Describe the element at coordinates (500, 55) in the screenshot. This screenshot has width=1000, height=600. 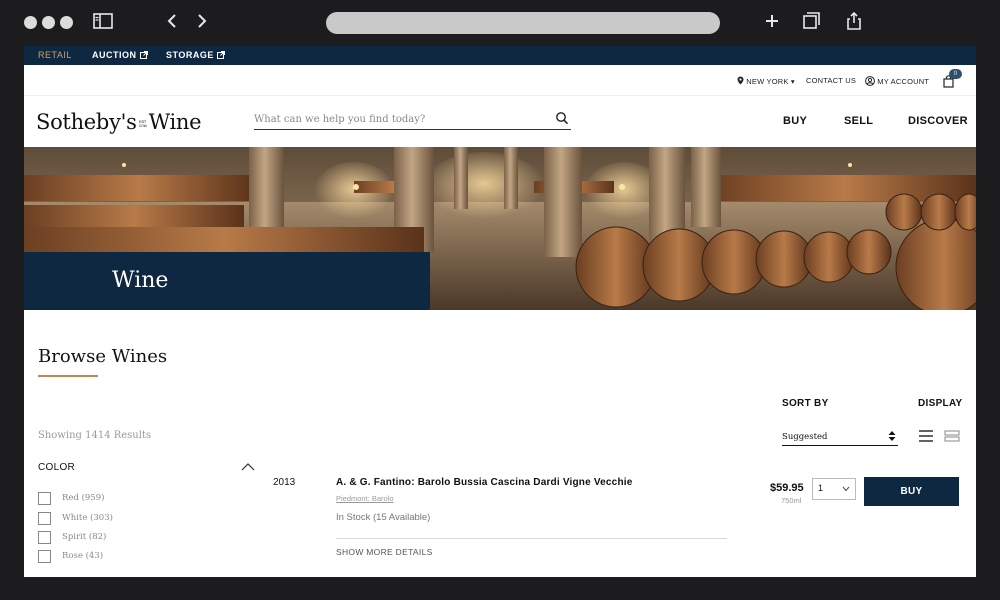
I see `top-nav-bar: RETAIL AUCTION STORAGE` at that location.